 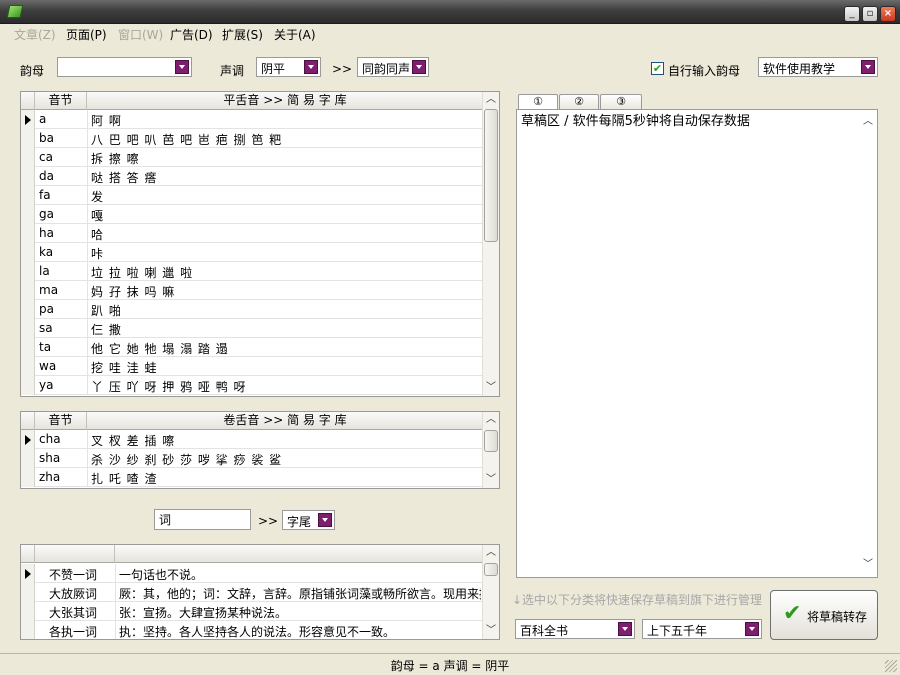 I want to click on menu-page: 页面(P), so click(x=86, y=34).